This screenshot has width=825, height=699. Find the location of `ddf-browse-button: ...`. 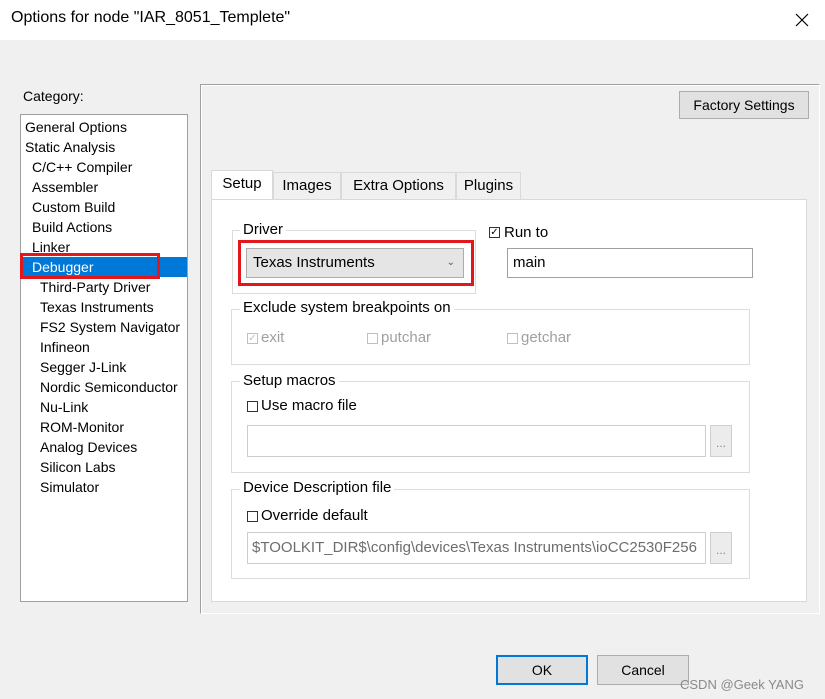

ddf-browse-button: ... is located at coordinates (721, 548).